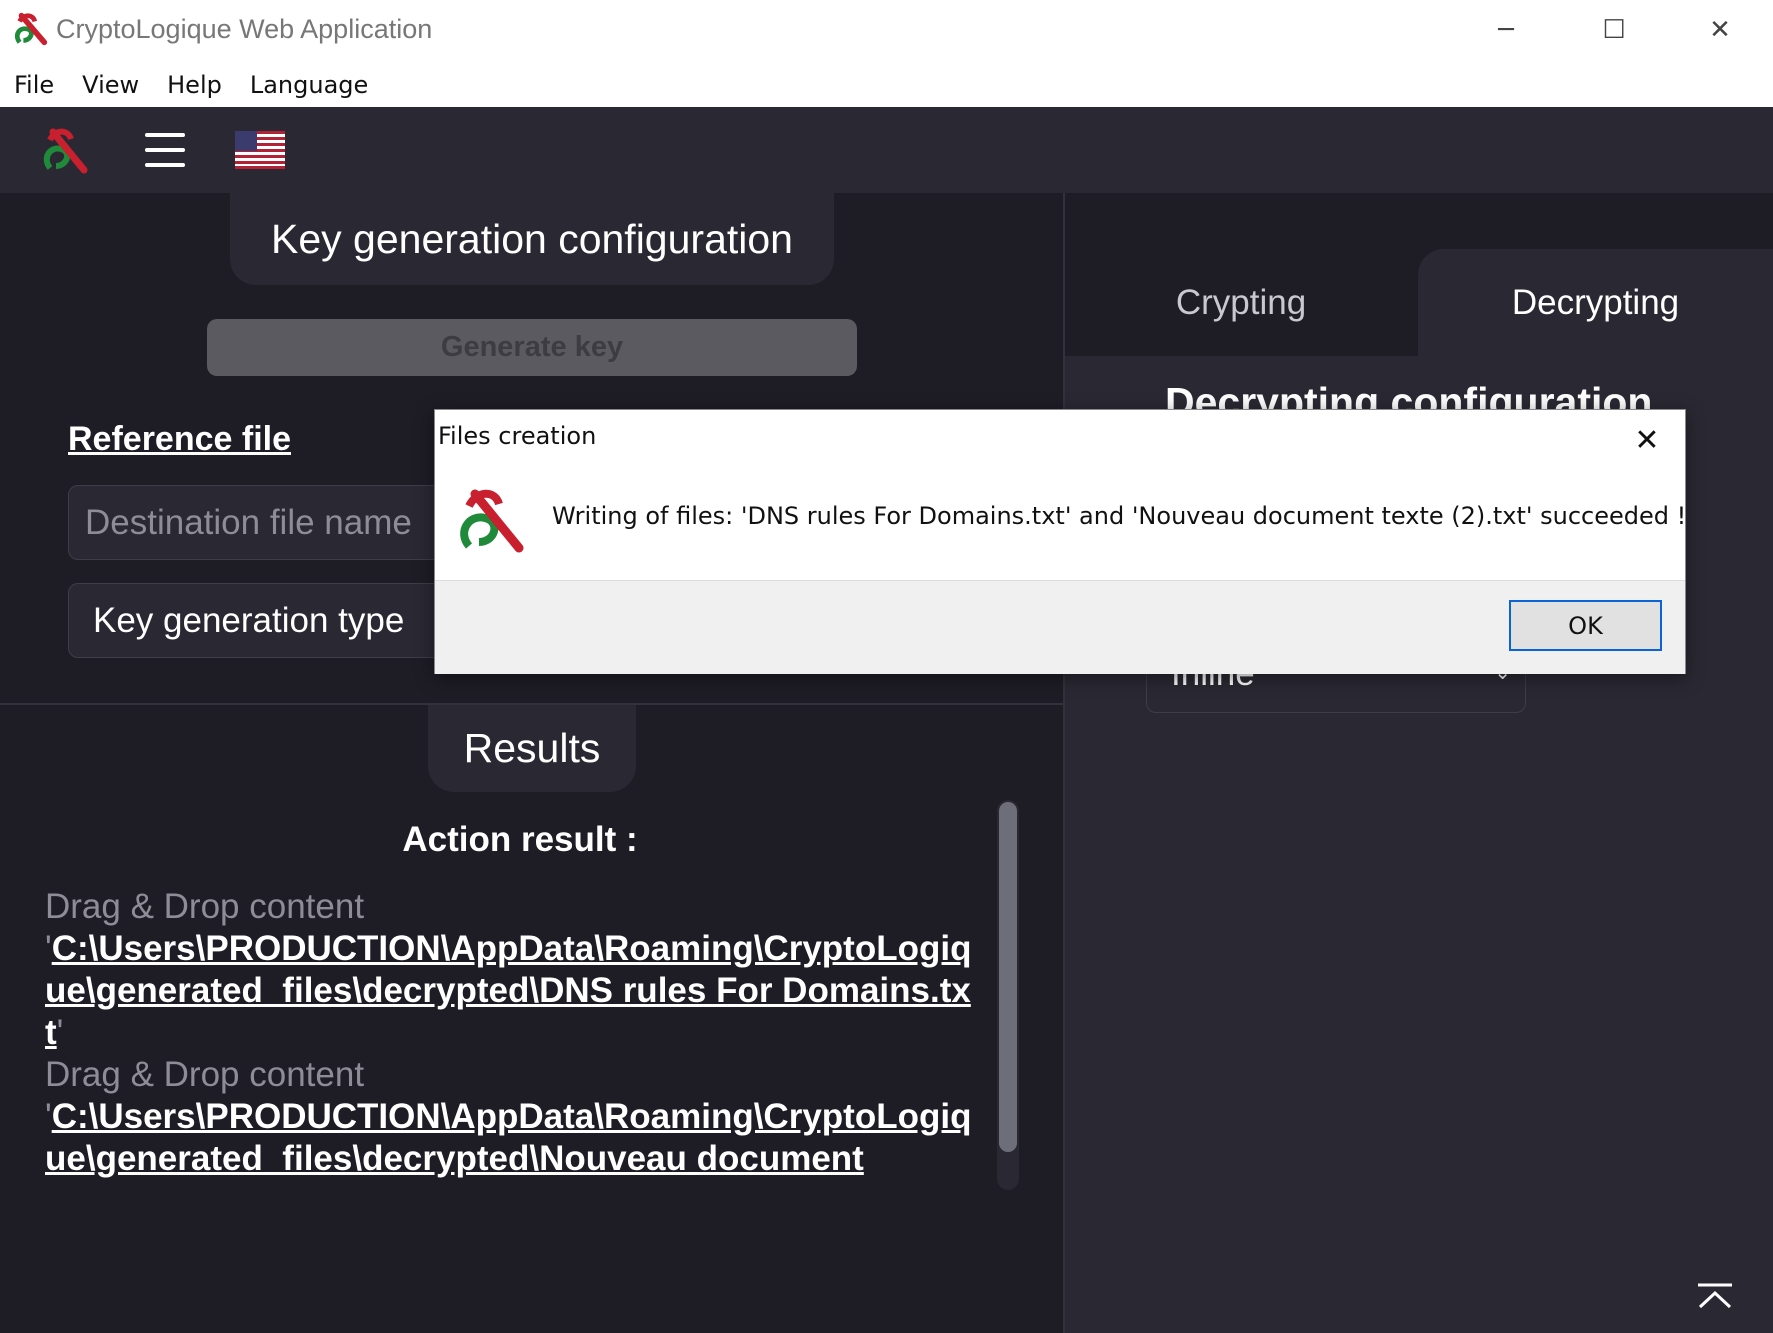 The image size is (1773, 1333). Describe the element at coordinates (1715, 1297) in the screenshot. I see `scroll-to-top-icon` at that location.